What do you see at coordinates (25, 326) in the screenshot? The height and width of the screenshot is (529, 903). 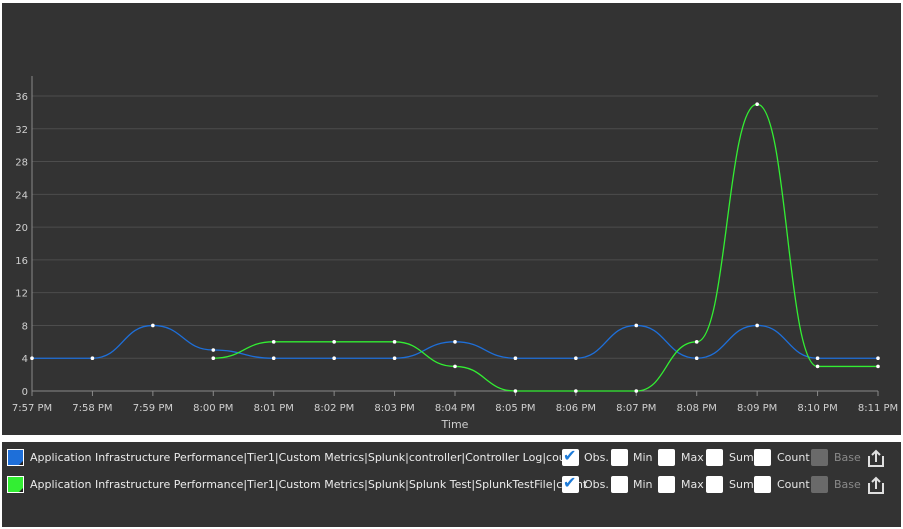 I see `y-tick-label: 8` at bounding box center [25, 326].